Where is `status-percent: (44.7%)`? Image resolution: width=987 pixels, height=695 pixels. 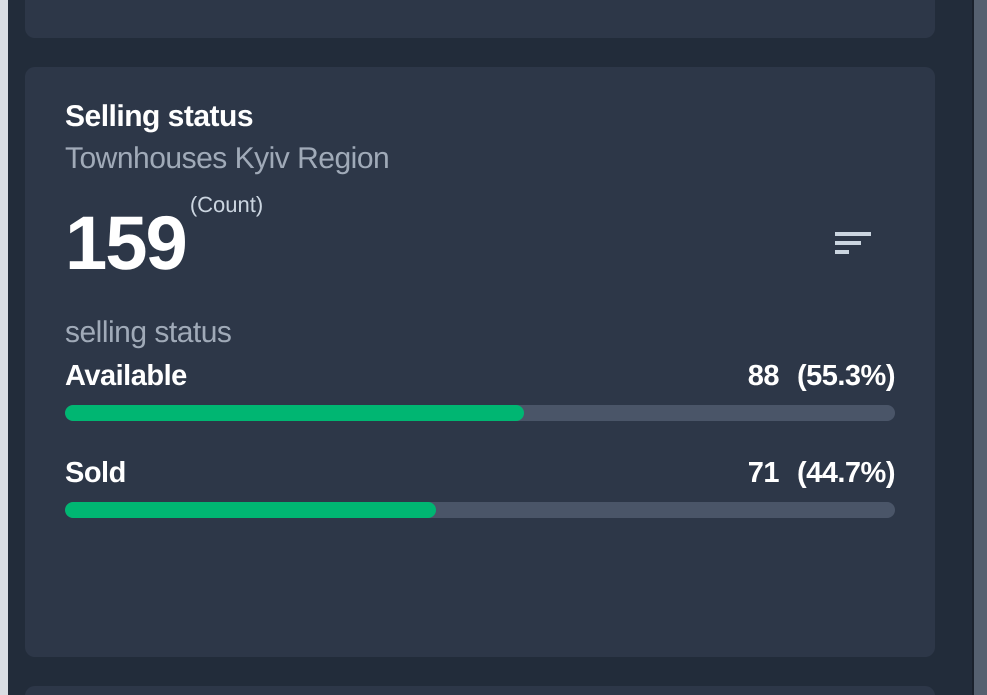 status-percent: (44.7%) is located at coordinates (845, 473).